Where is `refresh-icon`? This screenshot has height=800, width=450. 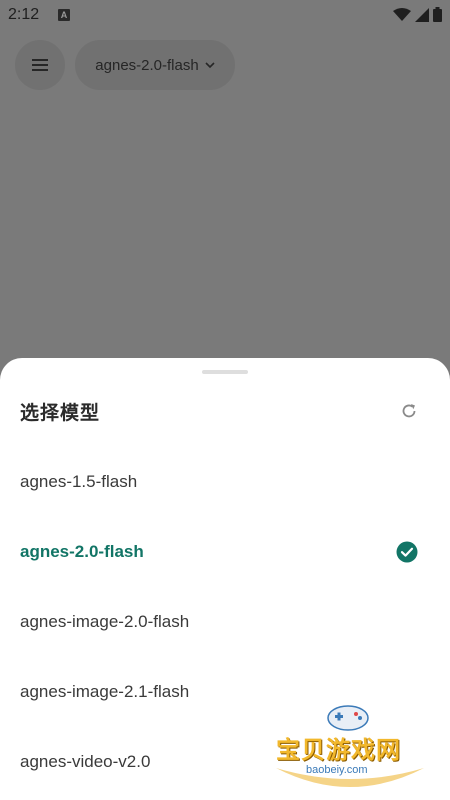 refresh-icon is located at coordinates (409, 411).